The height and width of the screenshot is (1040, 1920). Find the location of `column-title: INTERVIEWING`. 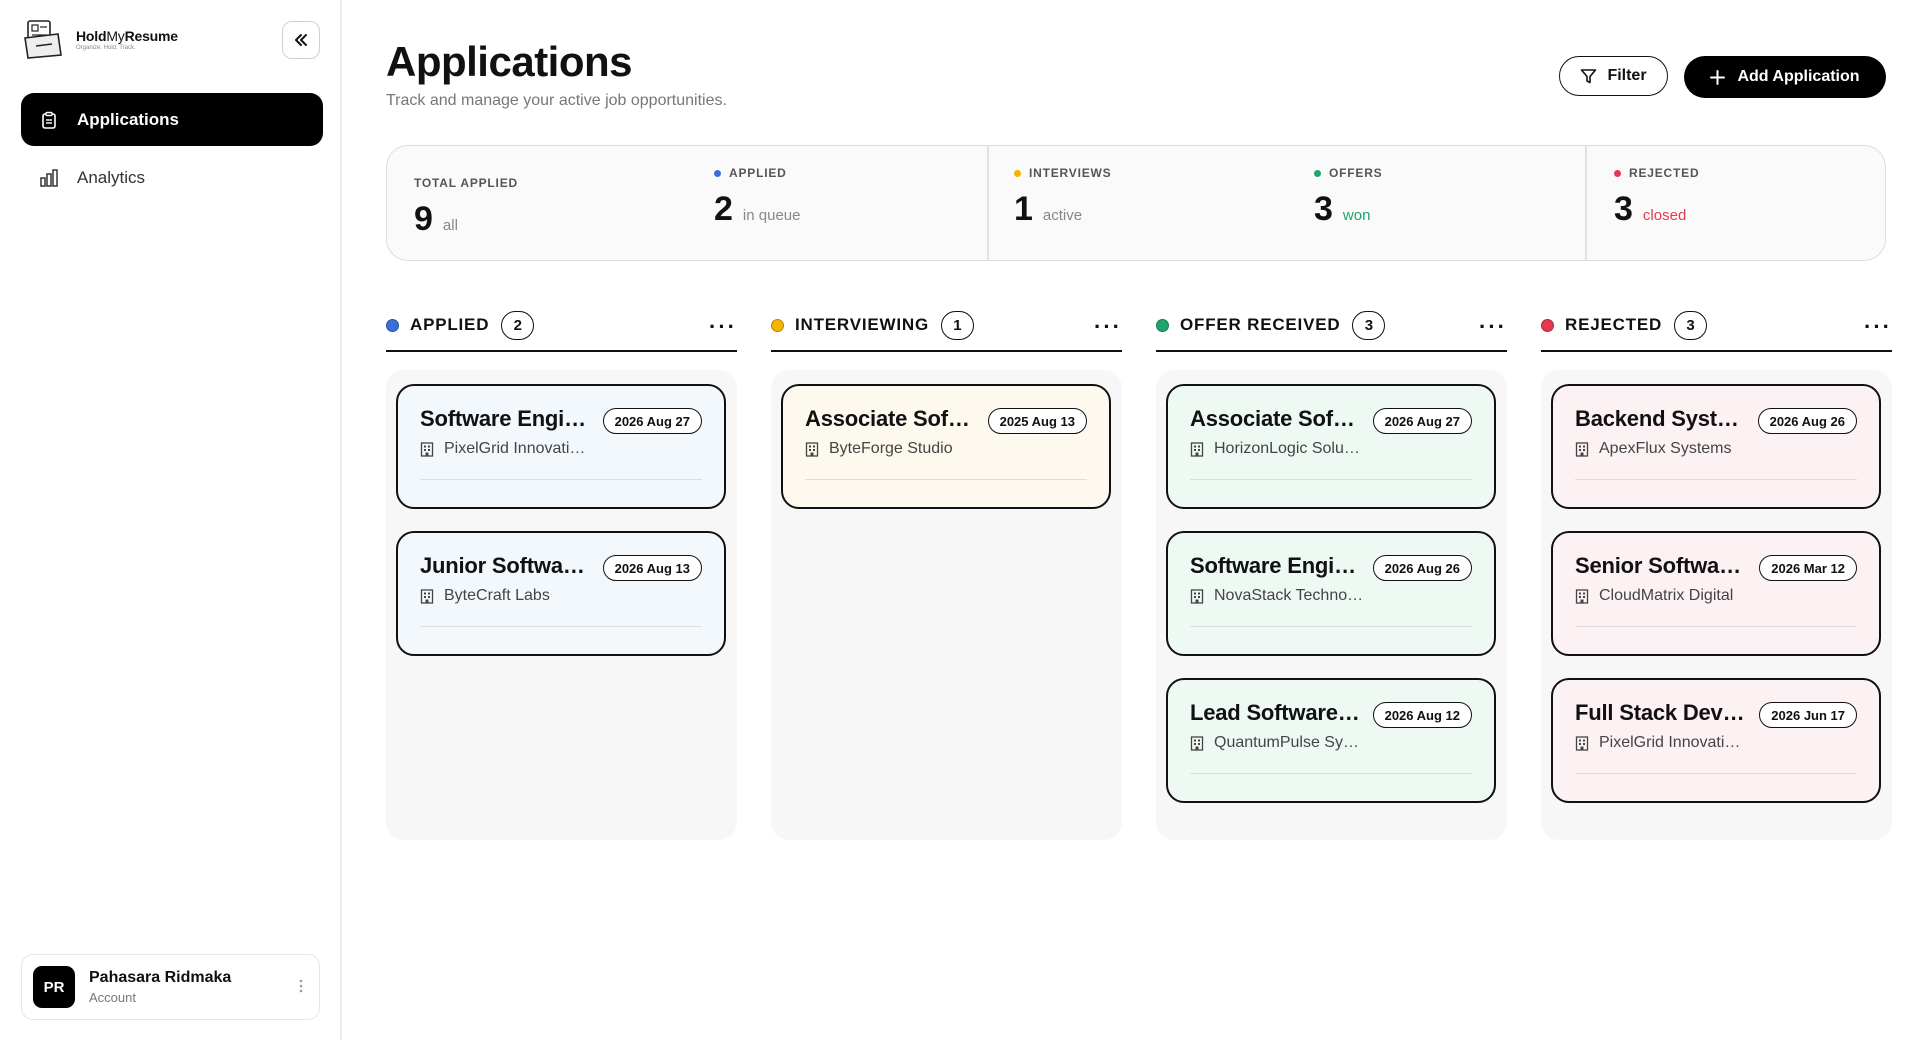

column-title: INTERVIEWING is located at coordinates (862, 324).